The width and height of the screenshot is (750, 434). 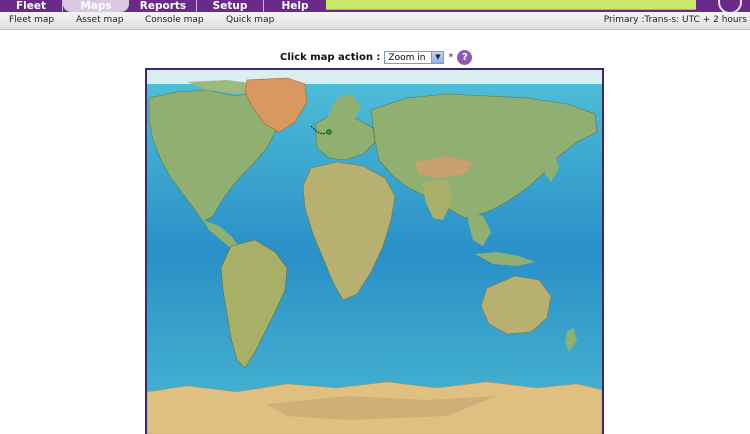 I want to click on required-star: *, so click(x=451, y=57).